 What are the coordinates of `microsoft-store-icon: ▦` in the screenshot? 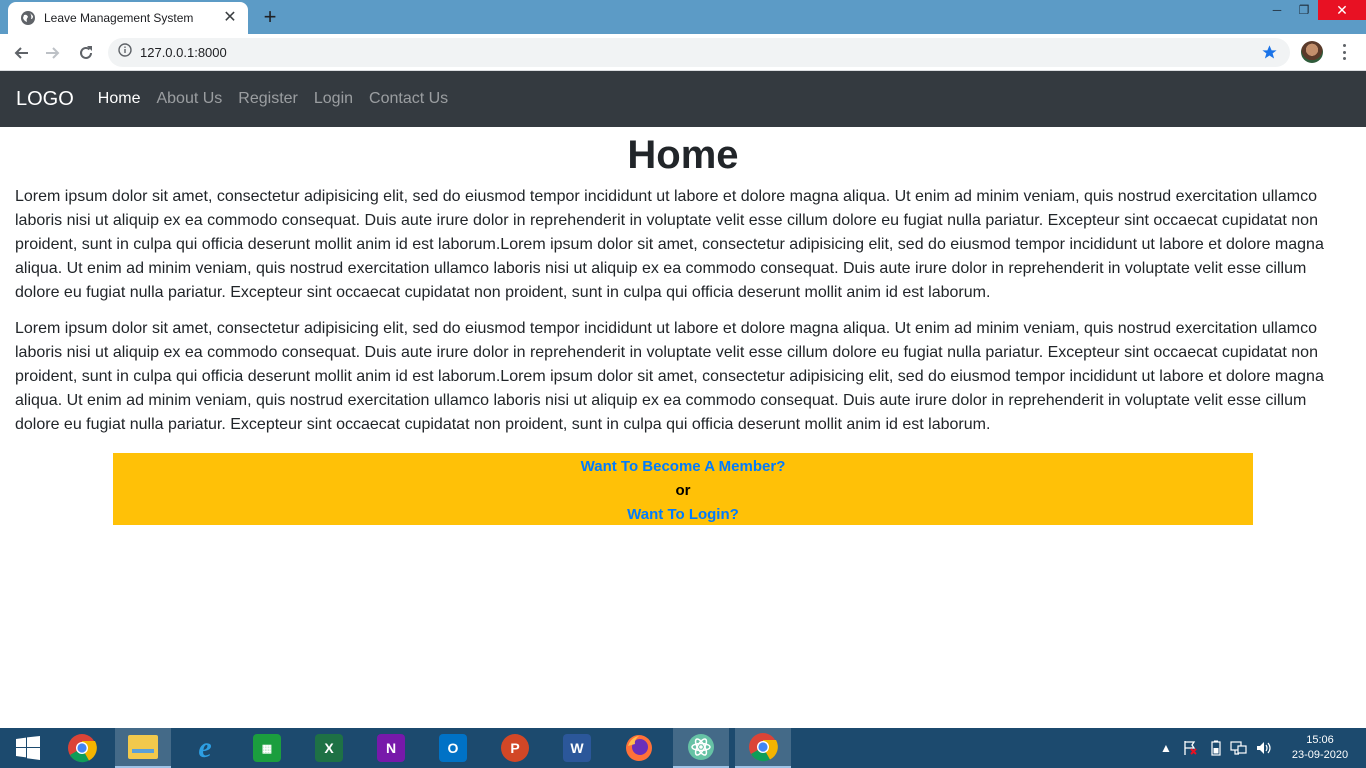 It's located at (267, 748).